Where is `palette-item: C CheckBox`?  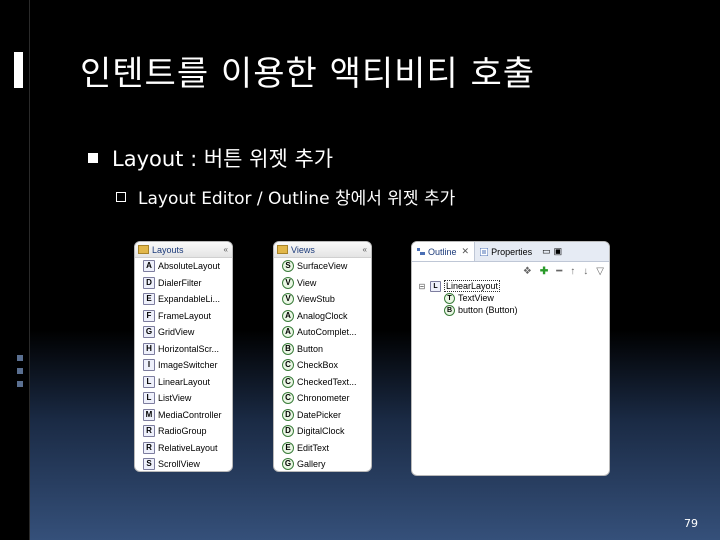
palette-item: C CheckBox is located at coordinates (322, 365).